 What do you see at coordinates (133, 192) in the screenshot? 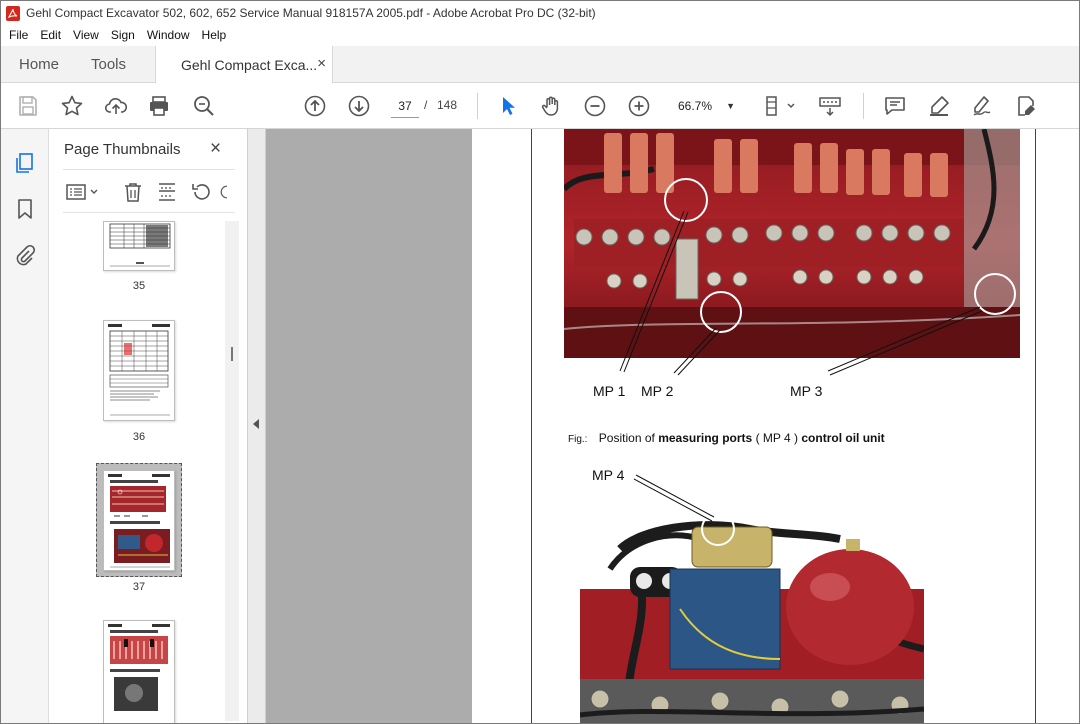
I see `delete-trash-icon` at bounding box center [133, 192].